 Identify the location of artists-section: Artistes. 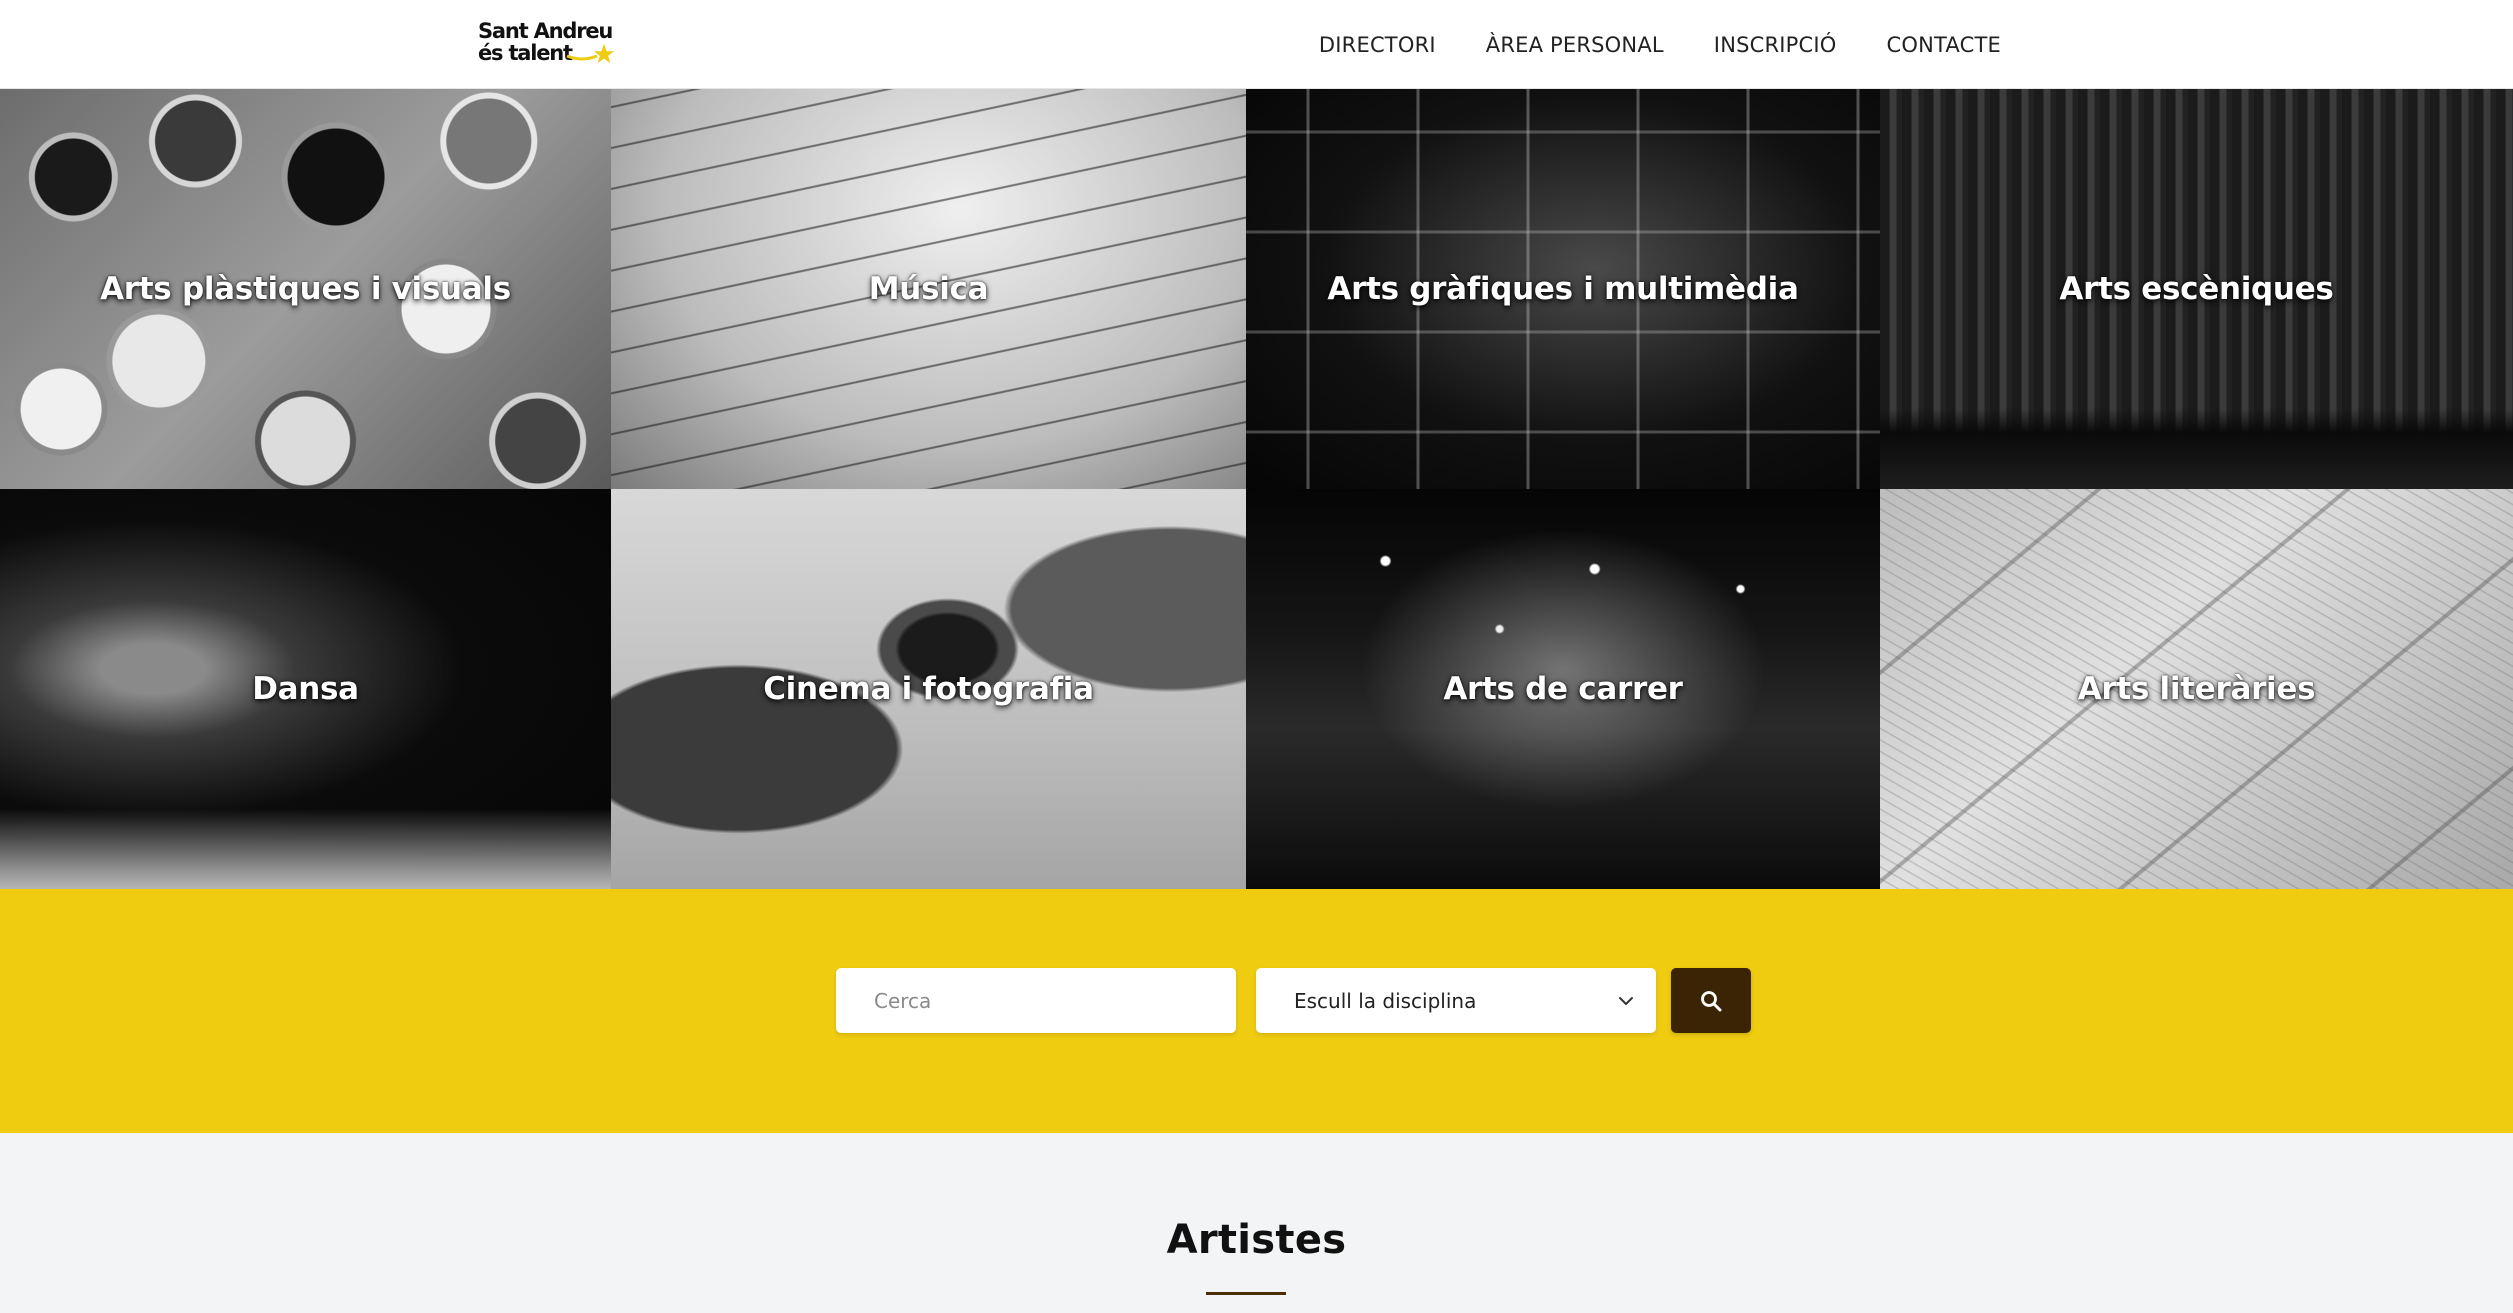
(1256, 1223).